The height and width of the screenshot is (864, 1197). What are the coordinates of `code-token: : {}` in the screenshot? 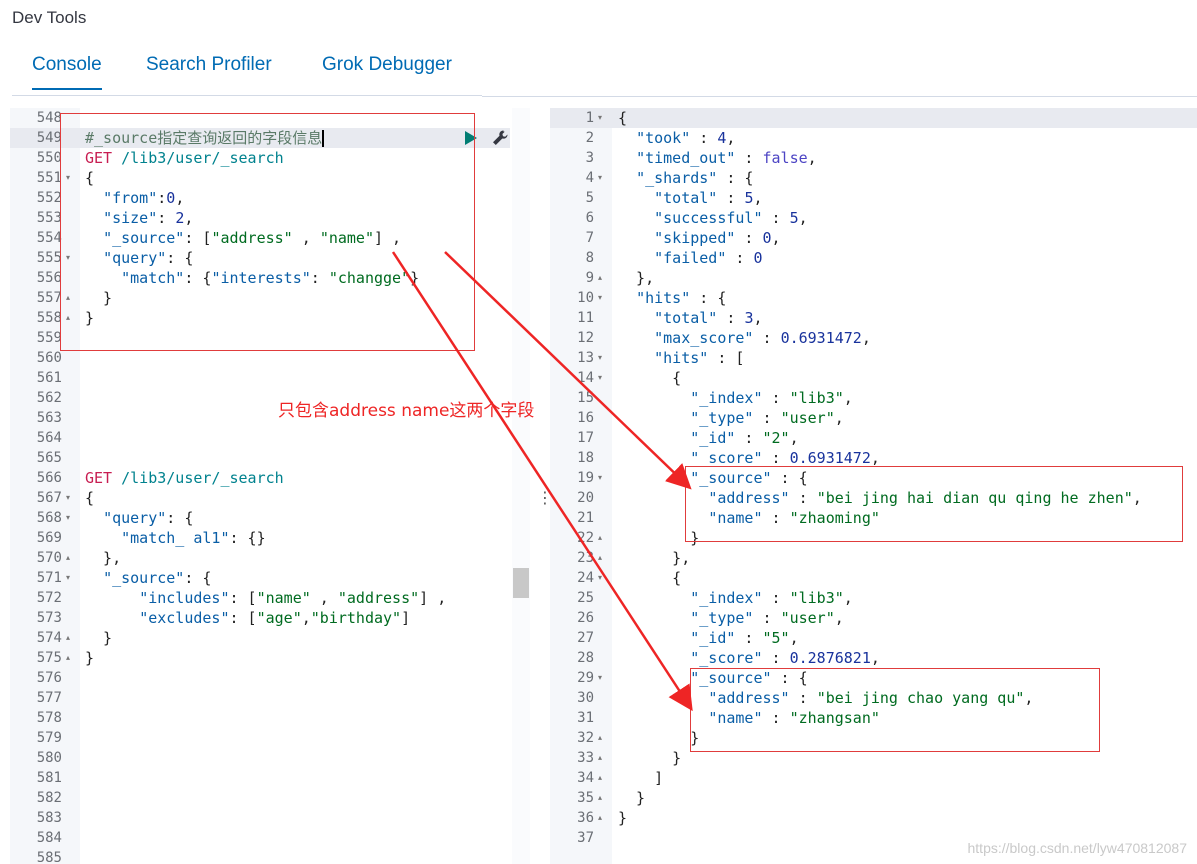 It's located at (247, 538).